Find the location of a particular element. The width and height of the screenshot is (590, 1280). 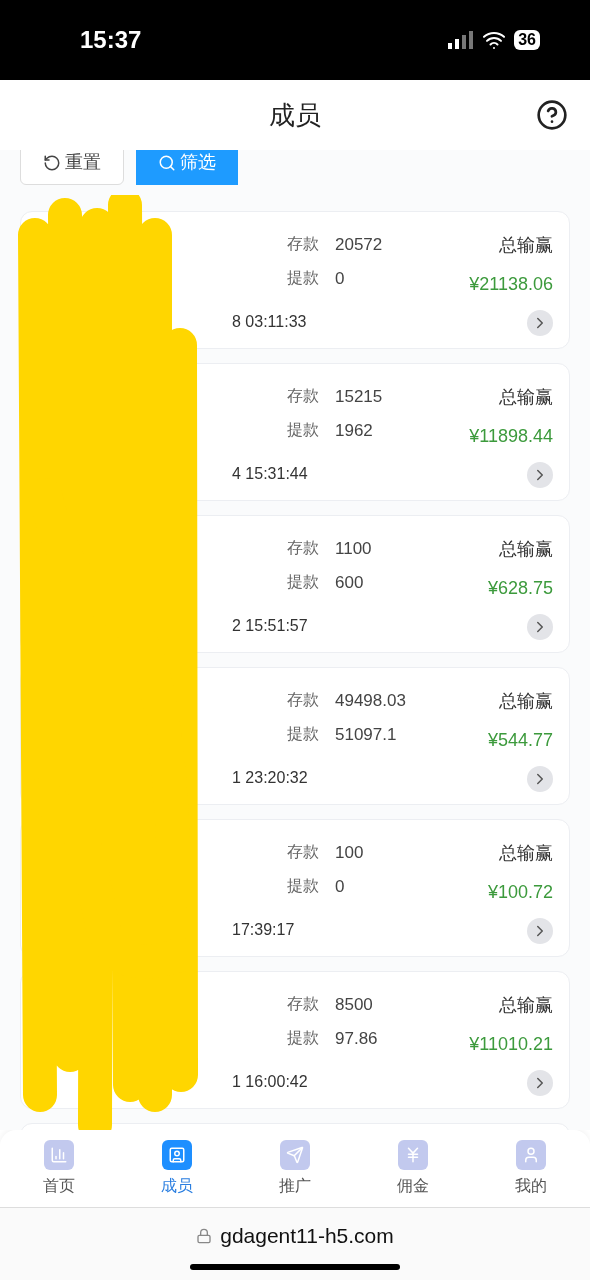

user-icon is located at coordinates (531, 1154).